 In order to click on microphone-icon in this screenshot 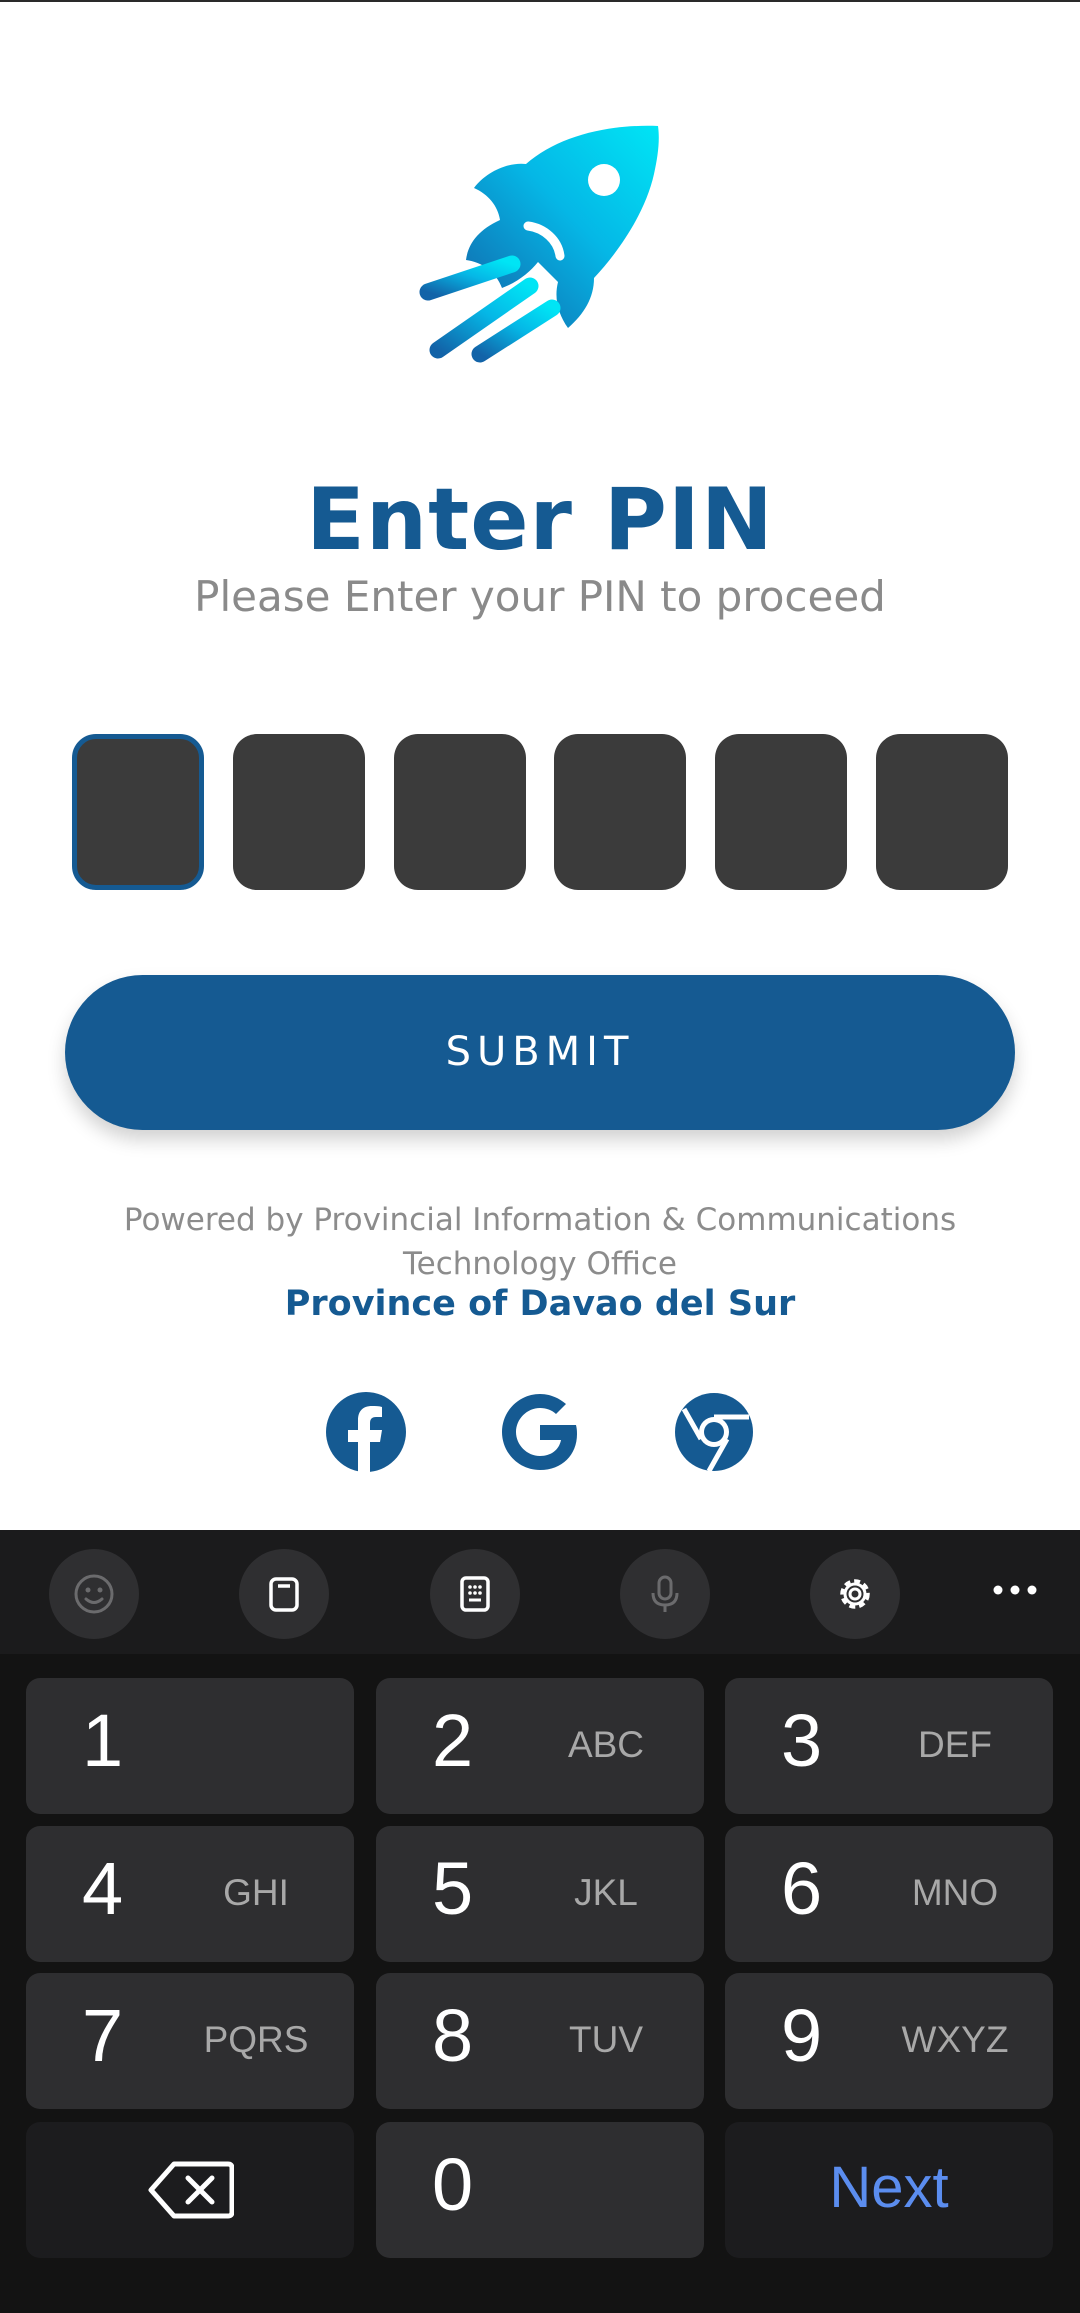, I will do `click(665, 1593)`.